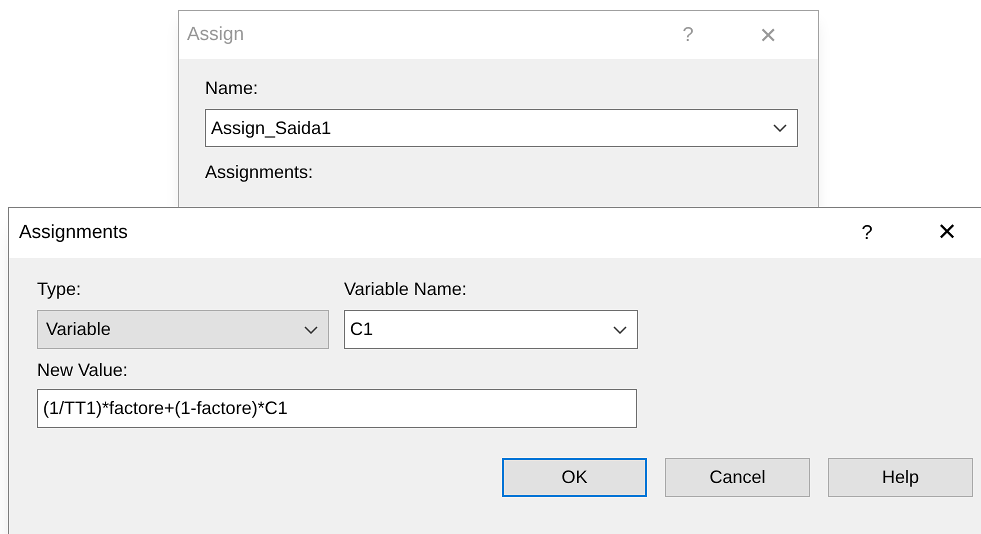 Image resolution: width=981 pixels, height=534 pixels. Describe the element at coordinates (83, 370) in the screenshot. I see `field-label: New Value:` at that location.